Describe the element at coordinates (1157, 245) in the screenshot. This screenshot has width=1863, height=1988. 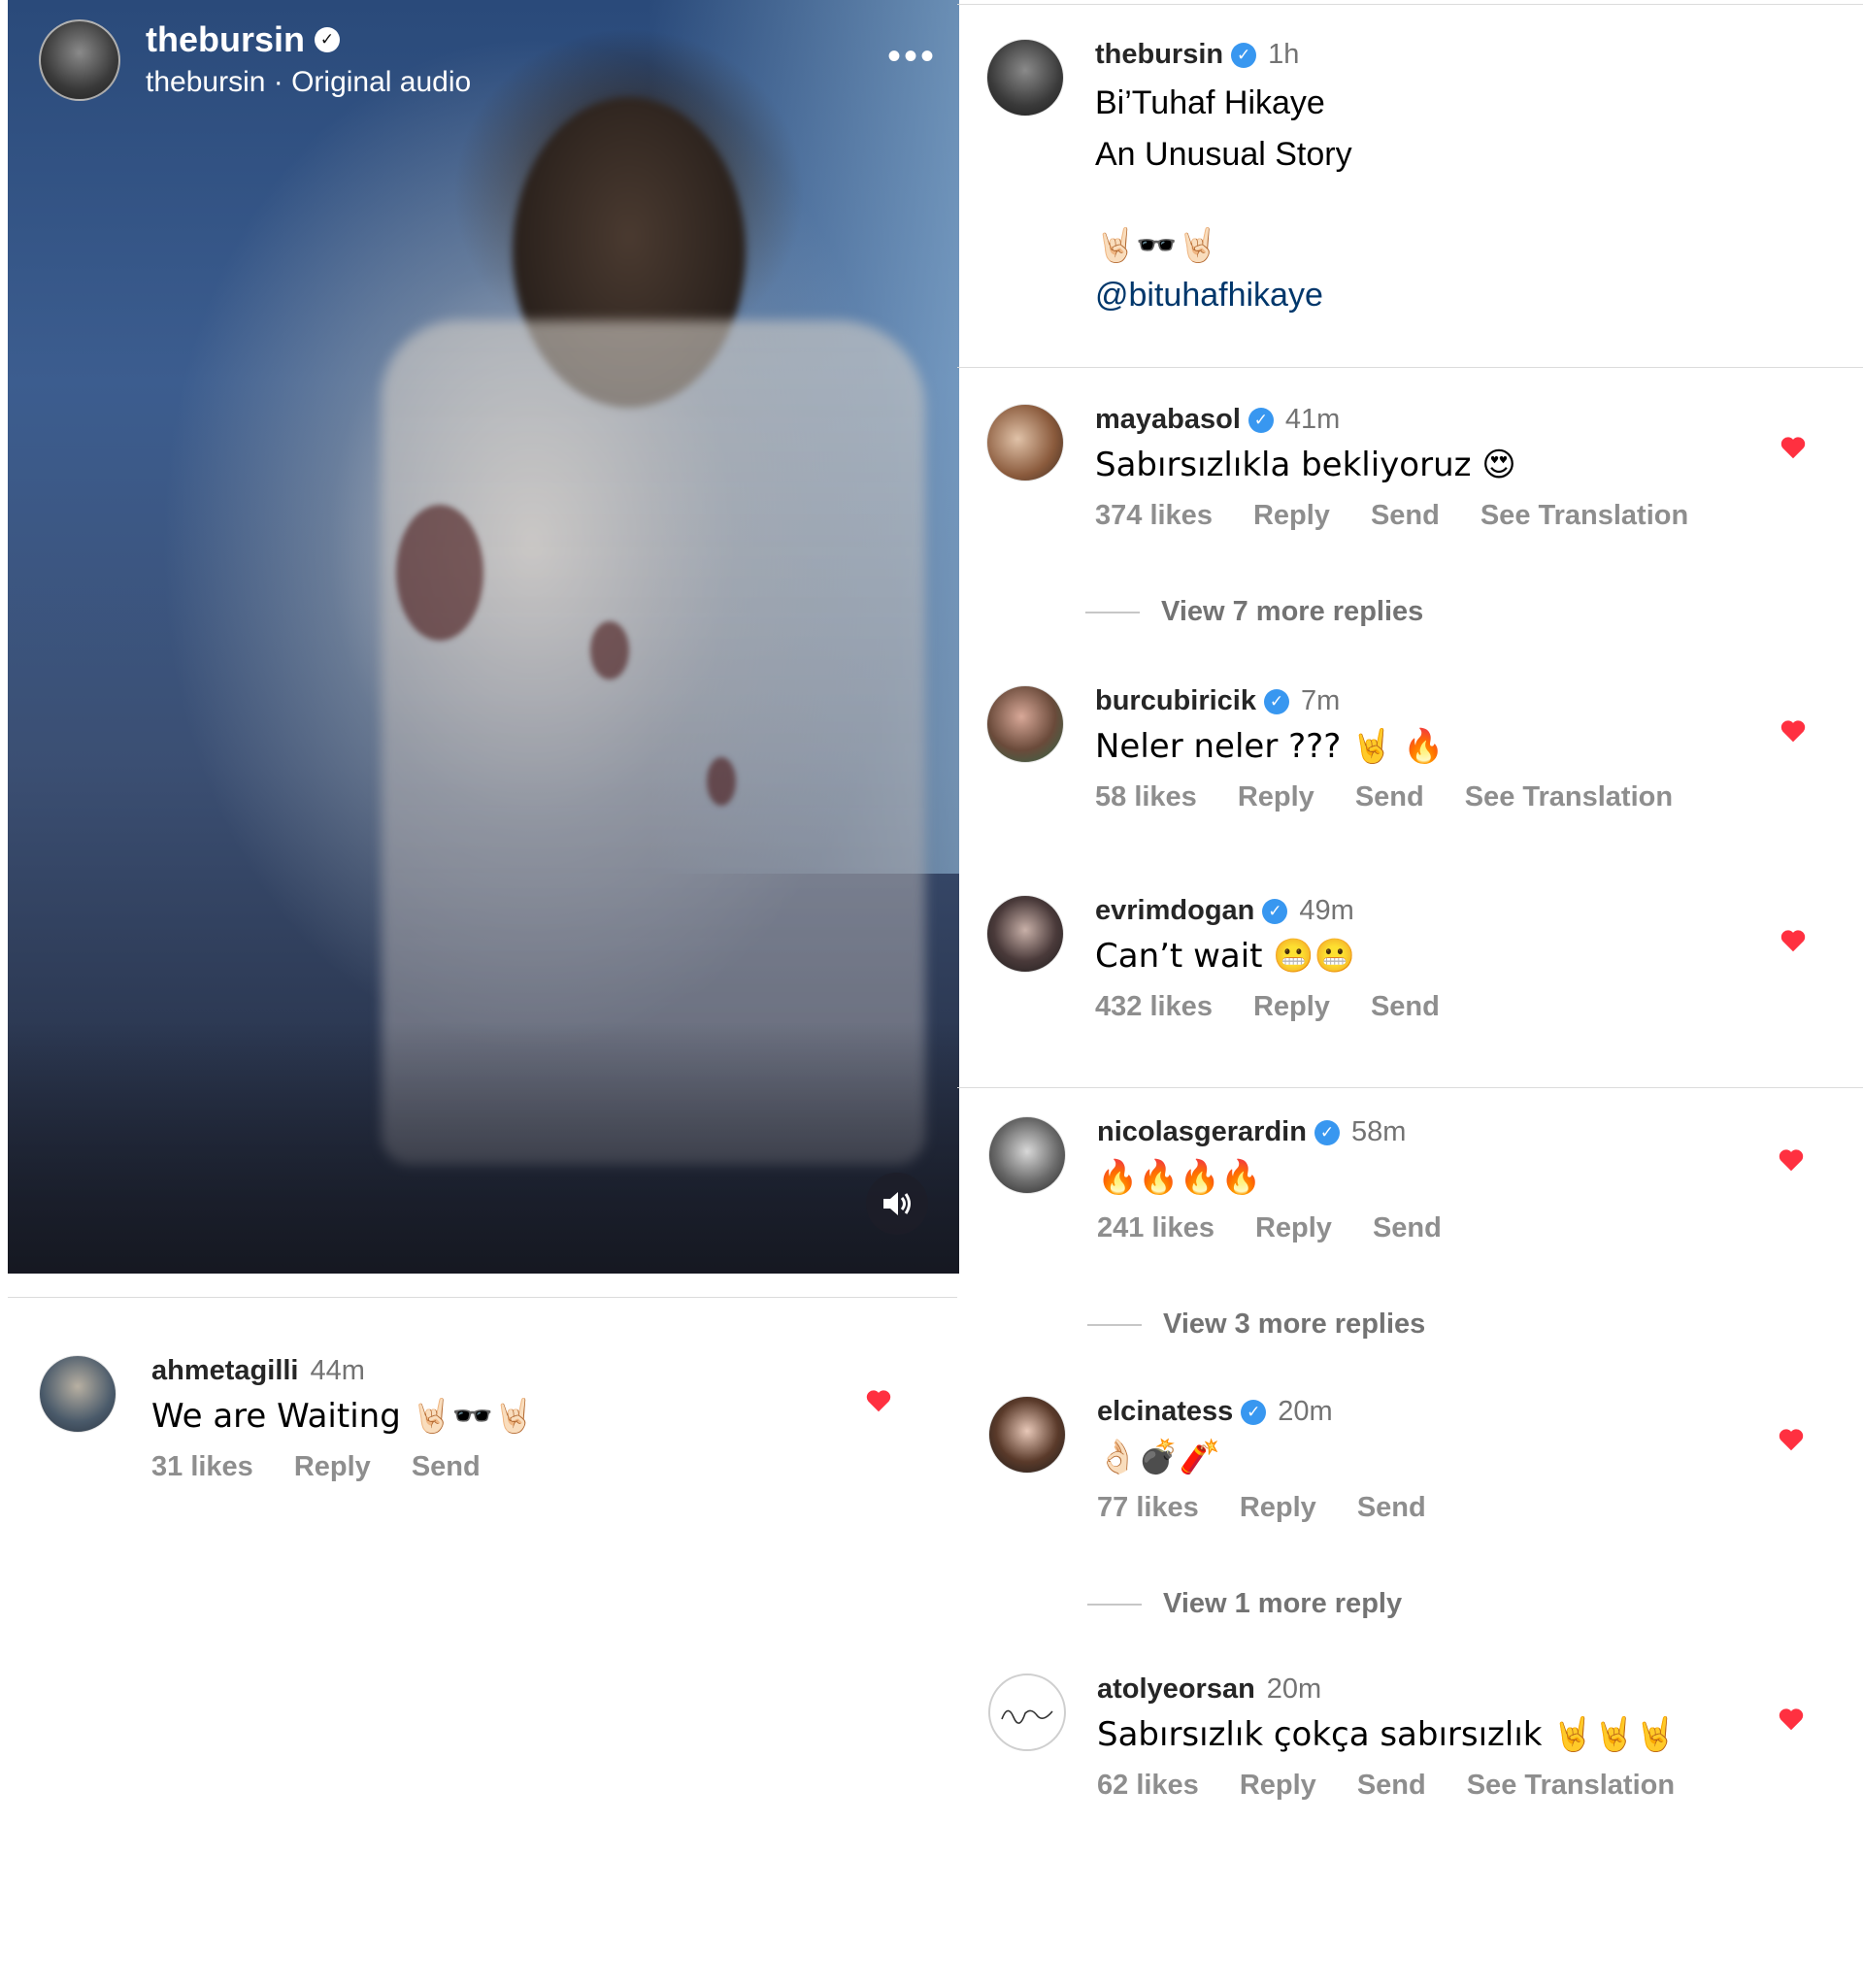
I see `caption-emojis: 🤘🏻🕶️🤘🏻` at that location.